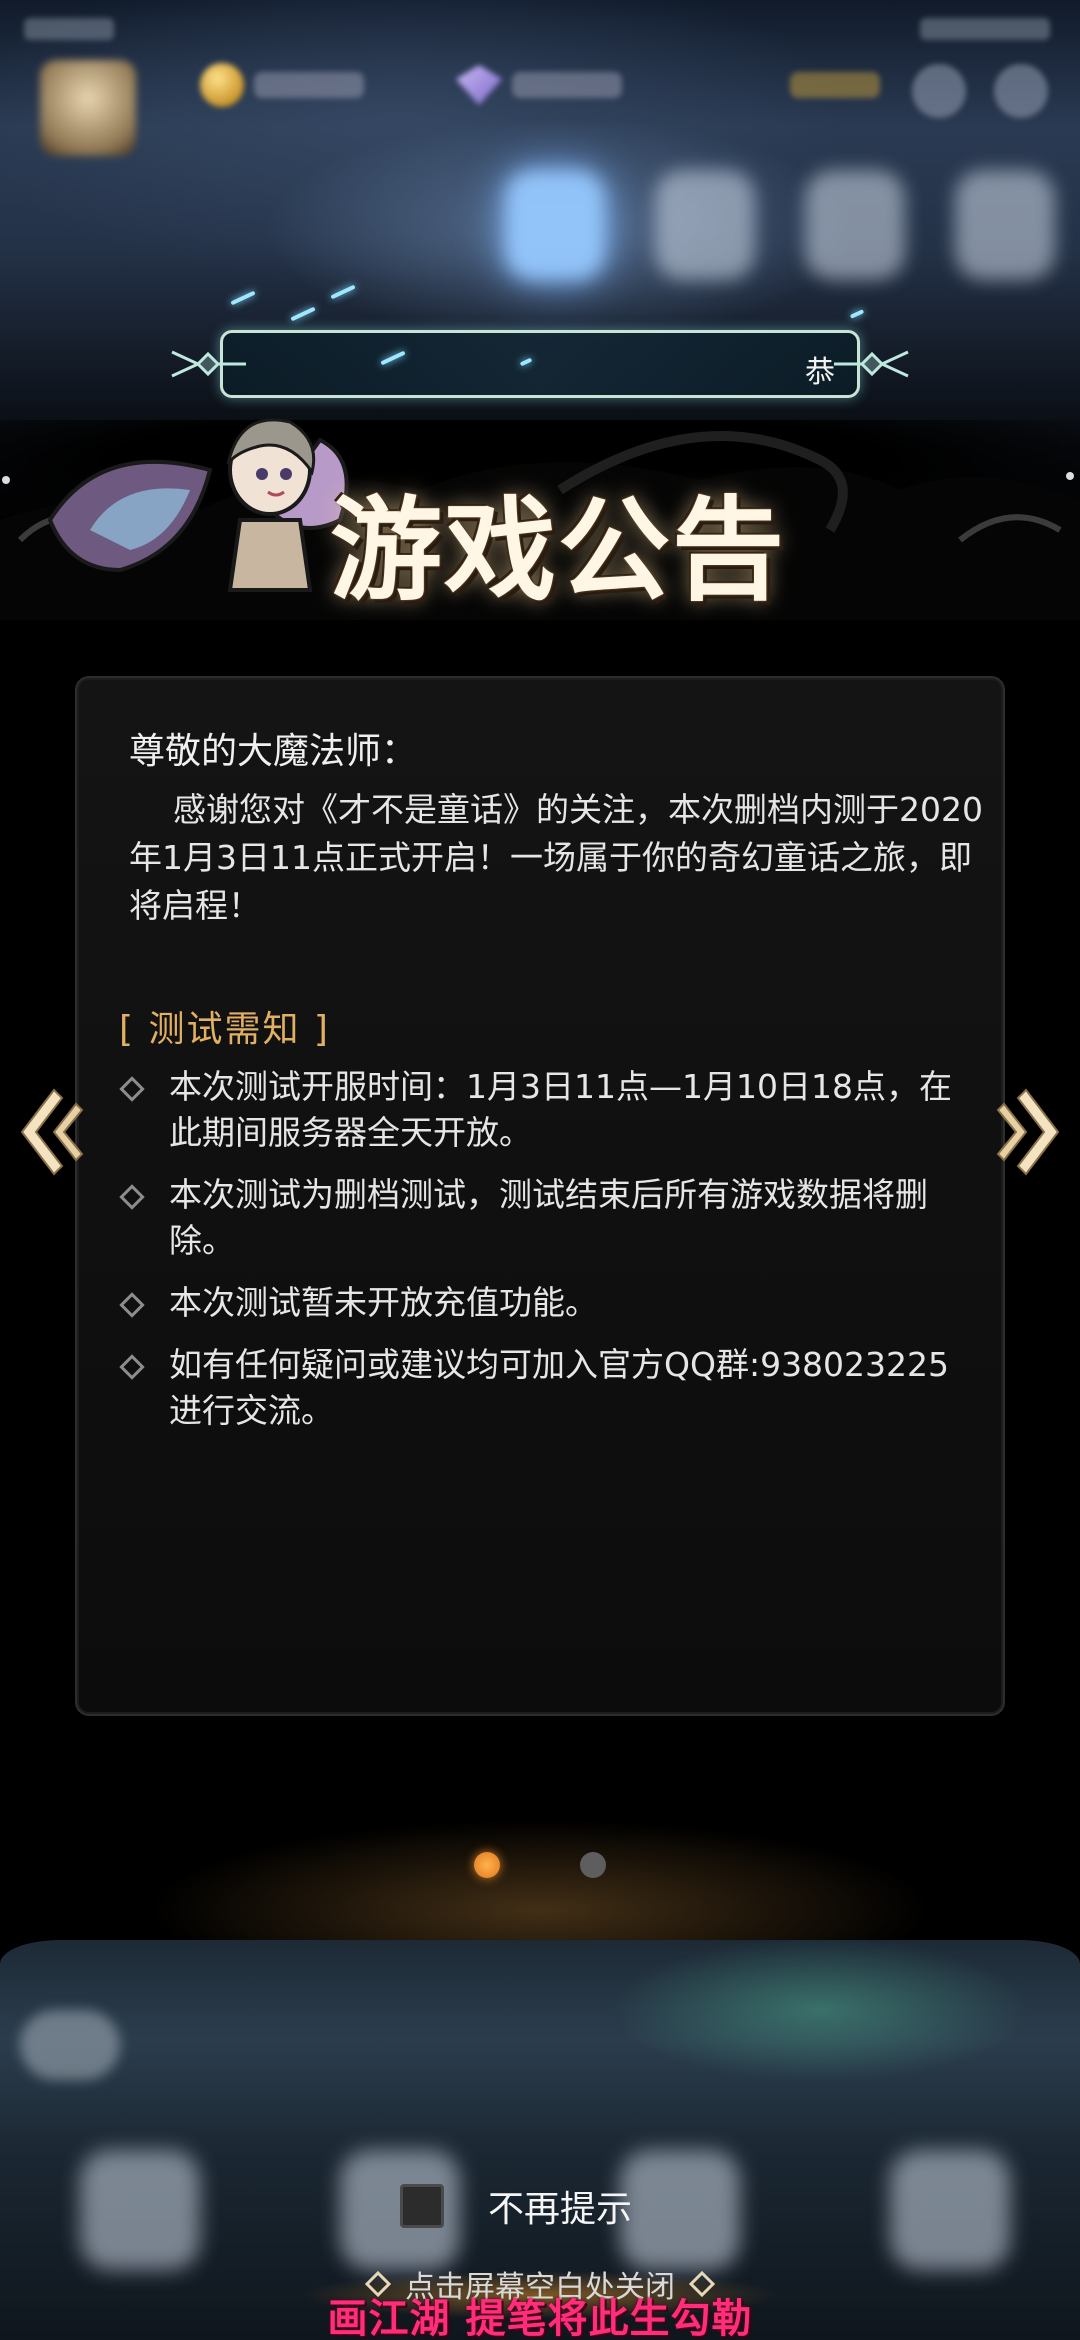  What do you see at coordinates (560, 1109) in the screenshot?
I see `bullet-text: 本次测试开服时间：1月3日11点—1月10日18点，在此期间服务器全天开放。` at bounding box center [560, 1109].